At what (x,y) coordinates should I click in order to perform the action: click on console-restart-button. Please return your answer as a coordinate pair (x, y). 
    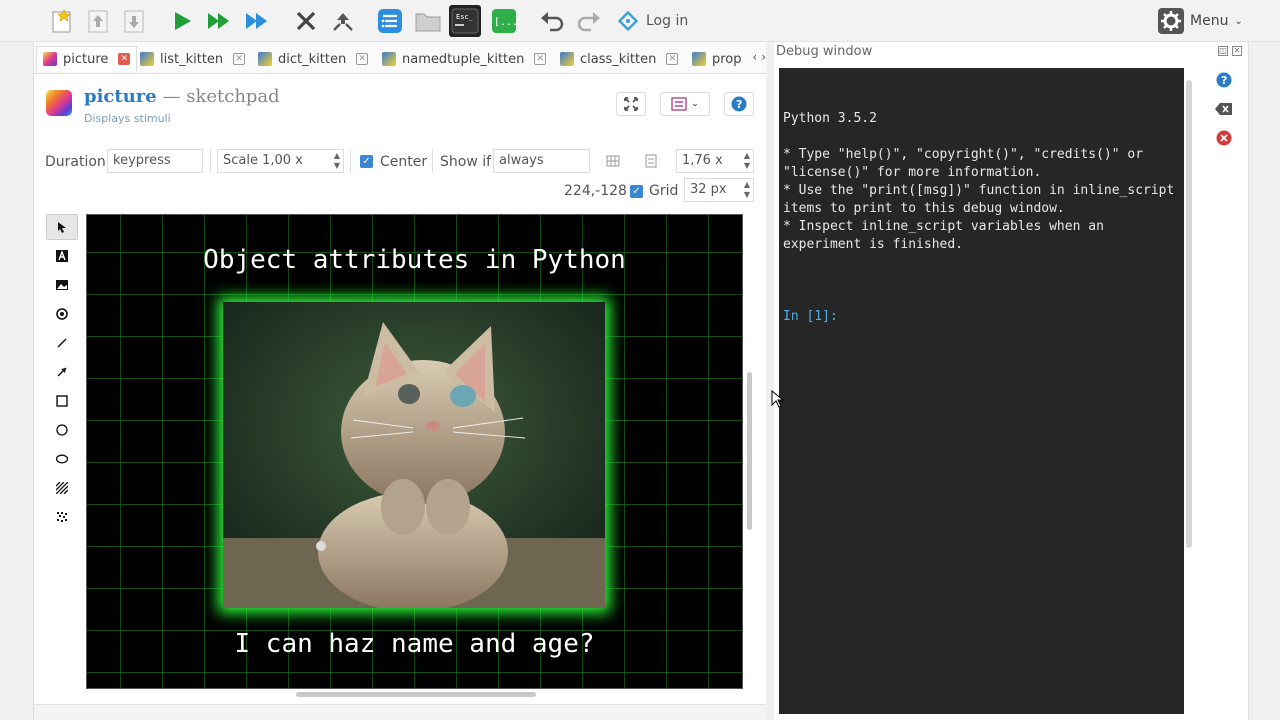
    Looking at the image, I should click on (1224, 138).